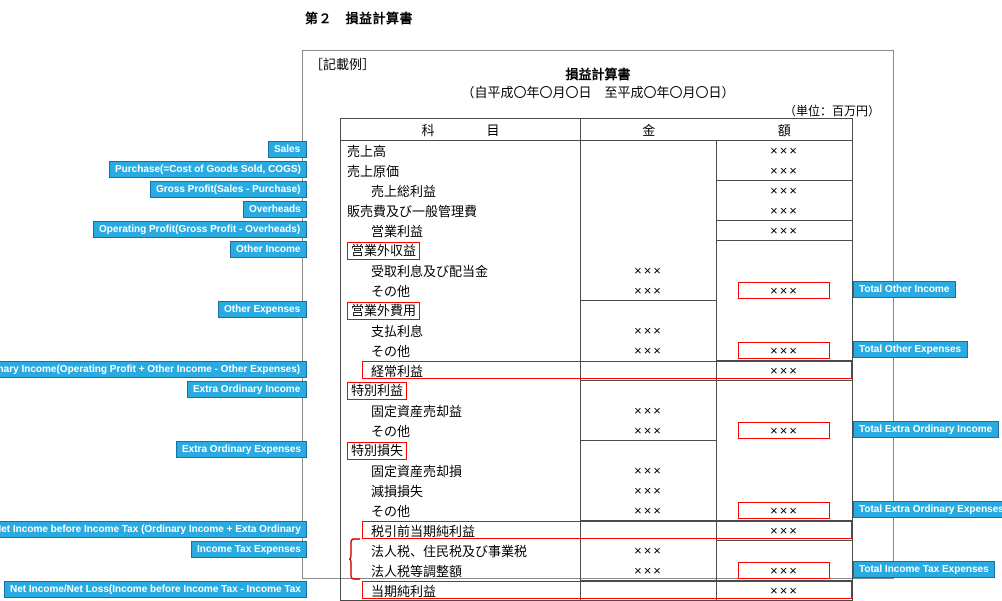 This screenshot has height=601, width=1002. What do you see at coordinates (460, 310) in the screenshot?
I see `row-label-cell: 営業外費用` at bounding box center [460, 310].